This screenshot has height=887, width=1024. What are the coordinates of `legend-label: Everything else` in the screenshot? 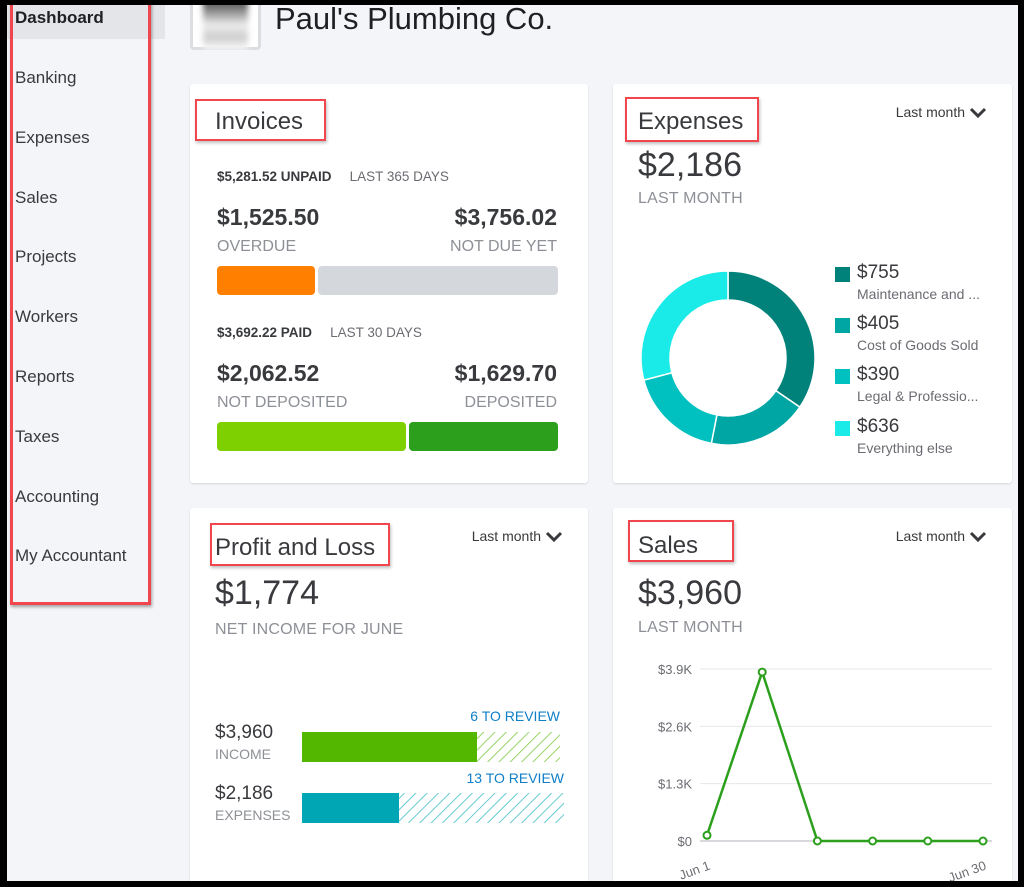 It's located at (905, 448).